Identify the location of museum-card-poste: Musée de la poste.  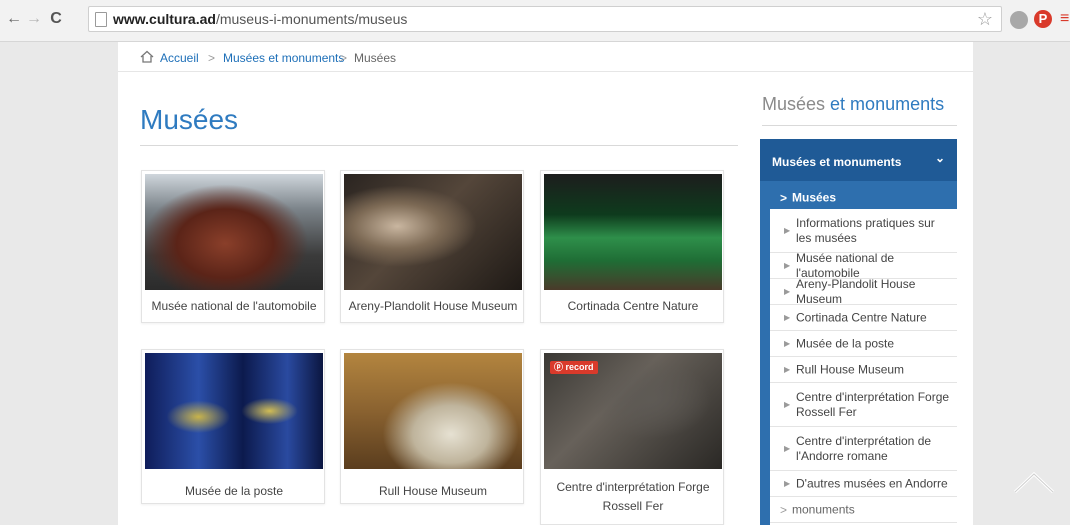
(233, 426).